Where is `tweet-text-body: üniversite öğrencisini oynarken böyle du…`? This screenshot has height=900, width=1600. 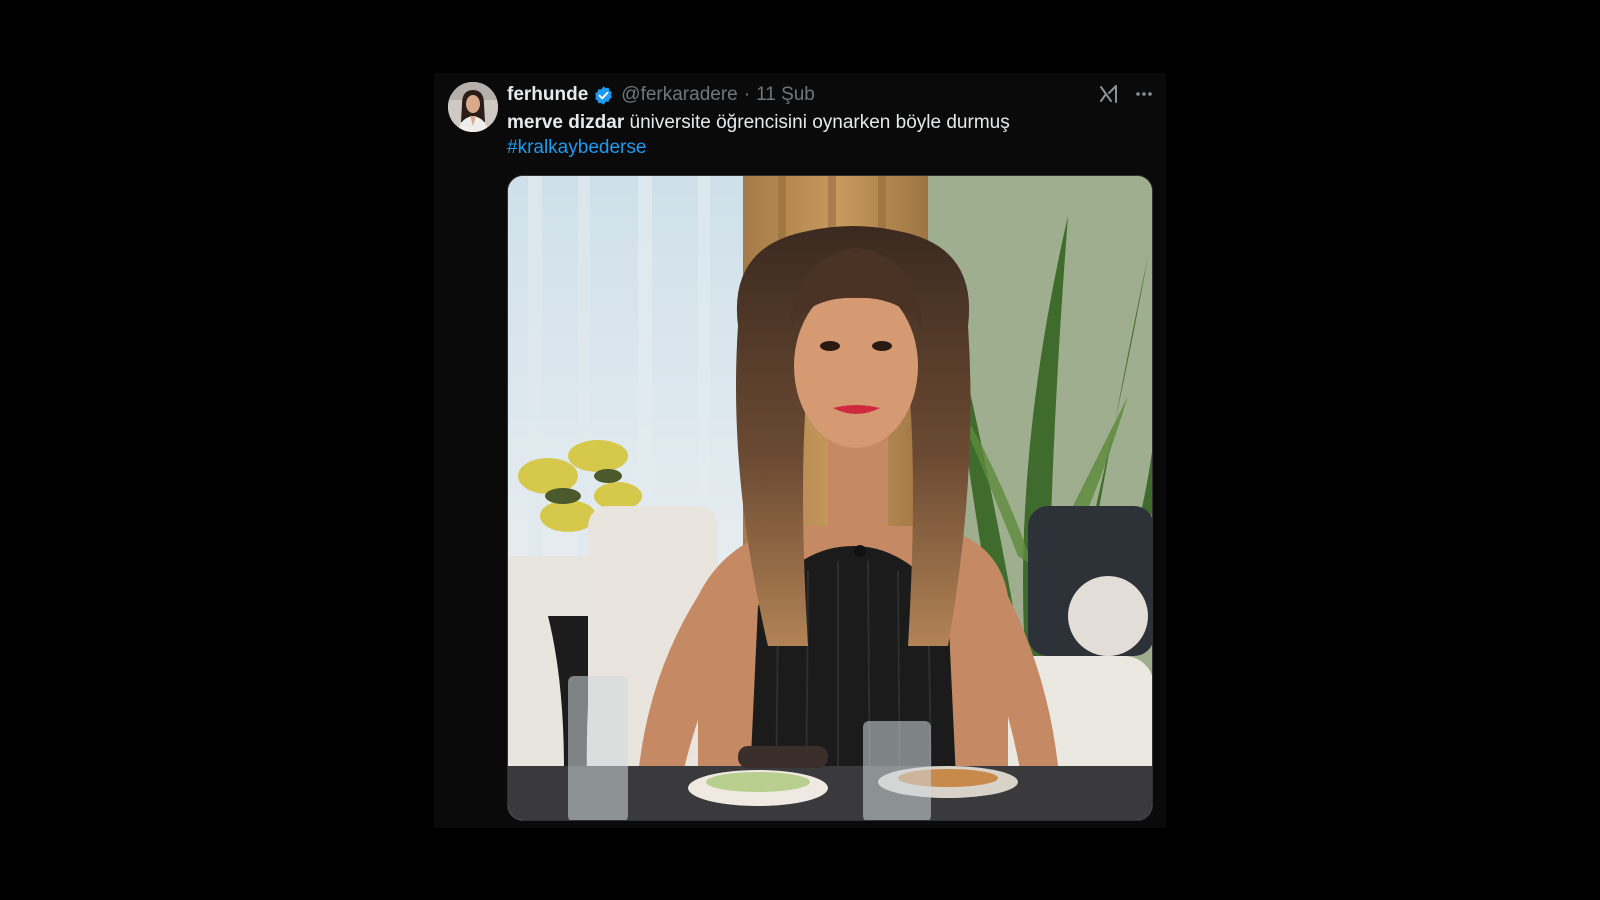
tweet-text-body: üniversite öğrencisini oynarken böyle du… is located at coordinates (817, 122).